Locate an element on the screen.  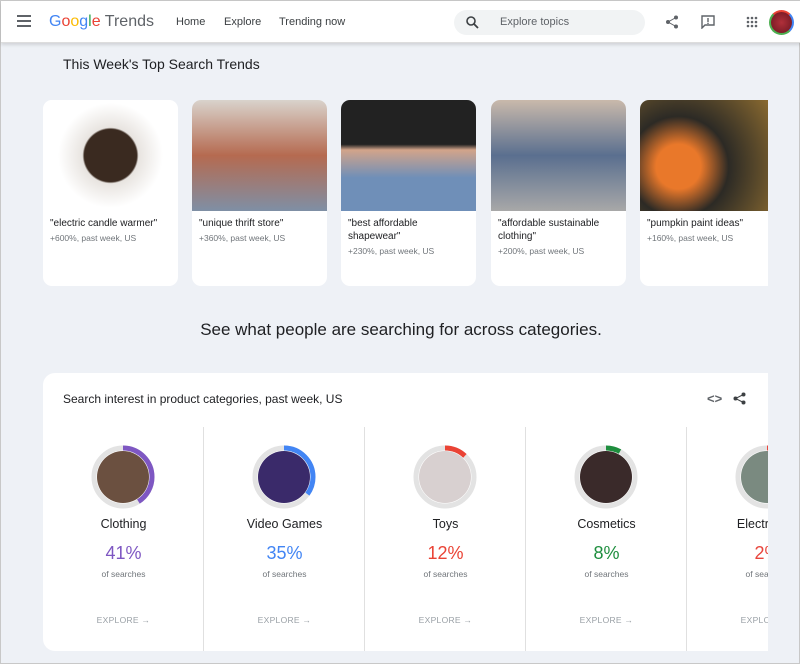
trend-query: "electric candle warmer" is located at coordinates (104, 223).